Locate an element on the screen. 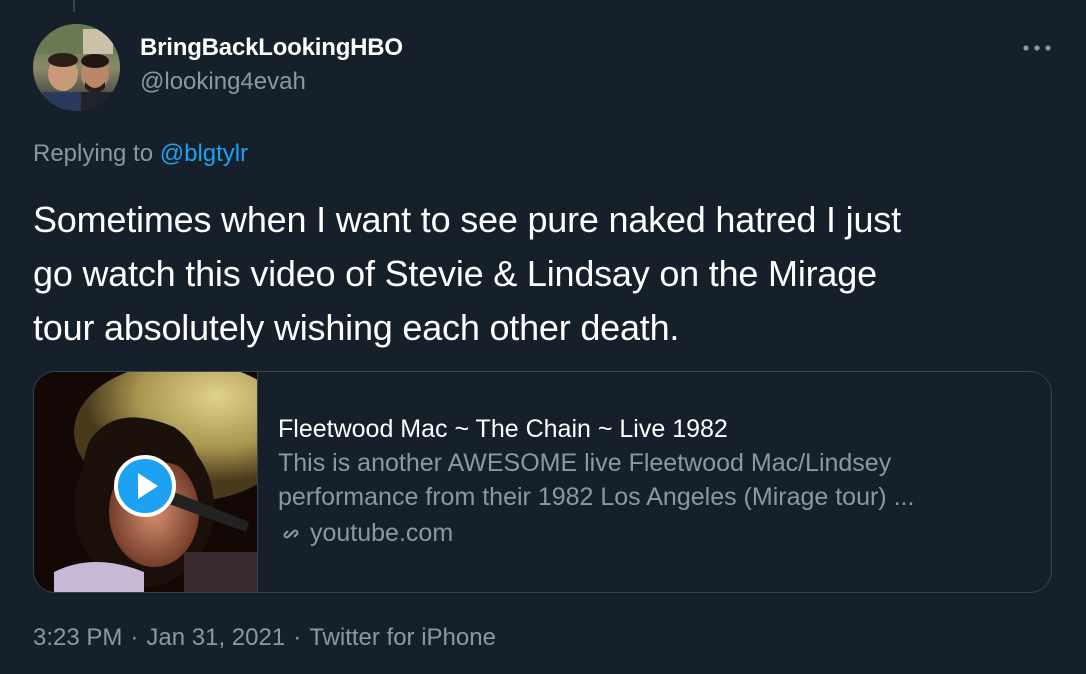 The height and width of the screenshot is (674, 1086). author-avatar is located at coordinates (76, 67).